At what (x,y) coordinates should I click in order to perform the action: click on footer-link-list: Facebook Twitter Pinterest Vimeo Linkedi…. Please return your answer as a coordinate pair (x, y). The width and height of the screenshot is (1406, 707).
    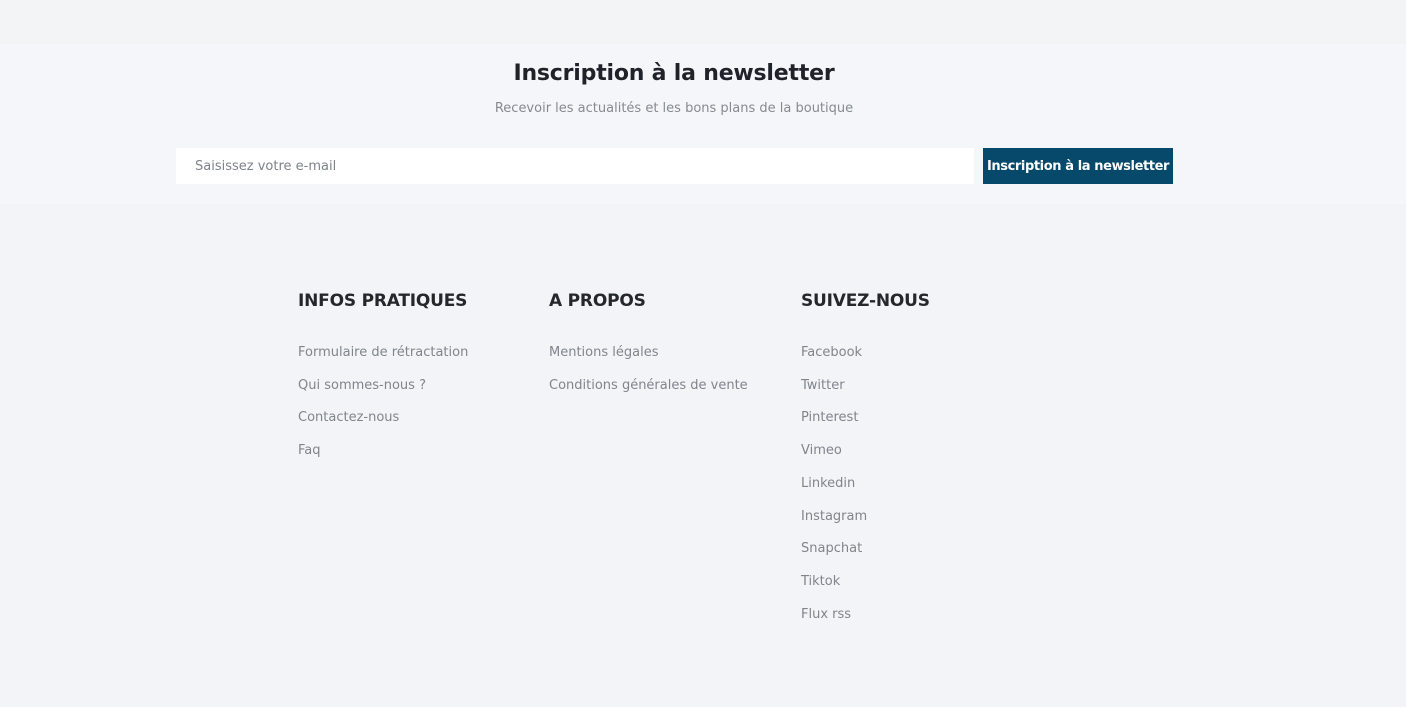
    Looking at the image, I should click on (865, 484).